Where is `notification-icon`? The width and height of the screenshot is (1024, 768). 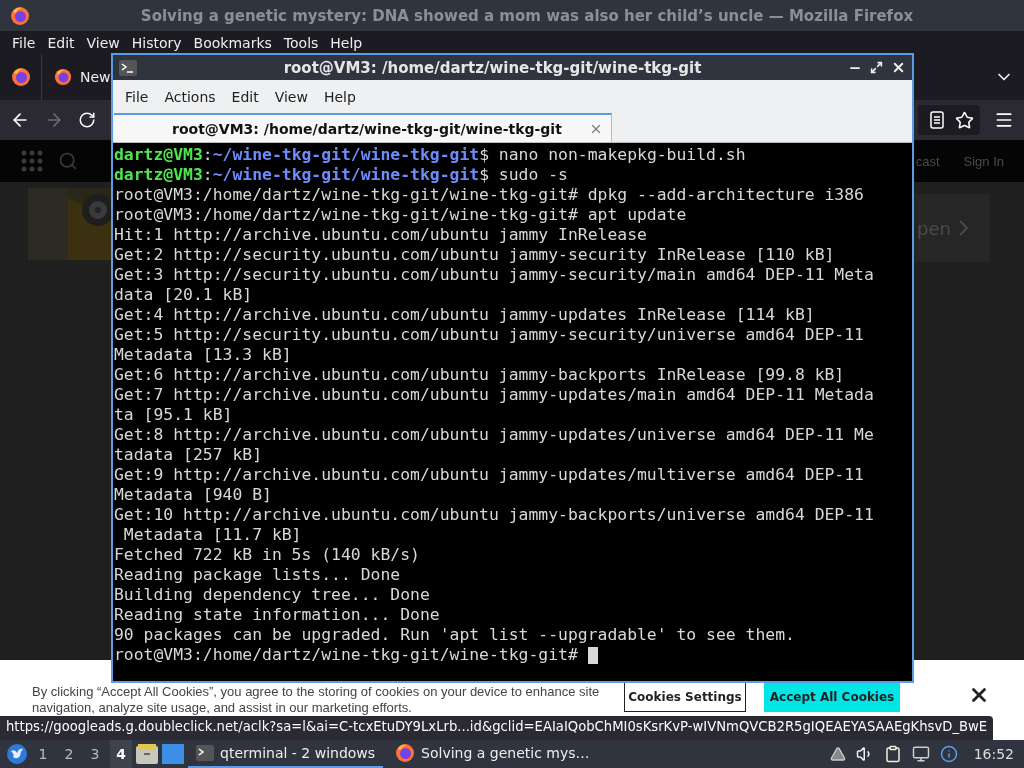 notification-icon is located at coordinates (948, 754).